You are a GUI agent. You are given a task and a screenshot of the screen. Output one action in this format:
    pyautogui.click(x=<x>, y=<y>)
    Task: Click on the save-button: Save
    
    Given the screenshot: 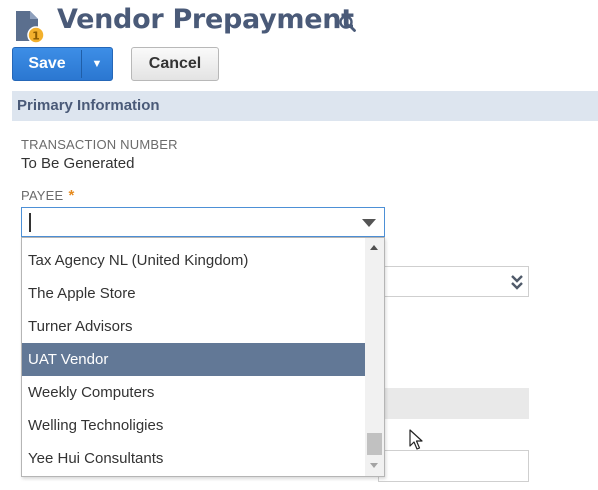 What is the action you would take?
    pyautogui.click(x=47, y=64)
    